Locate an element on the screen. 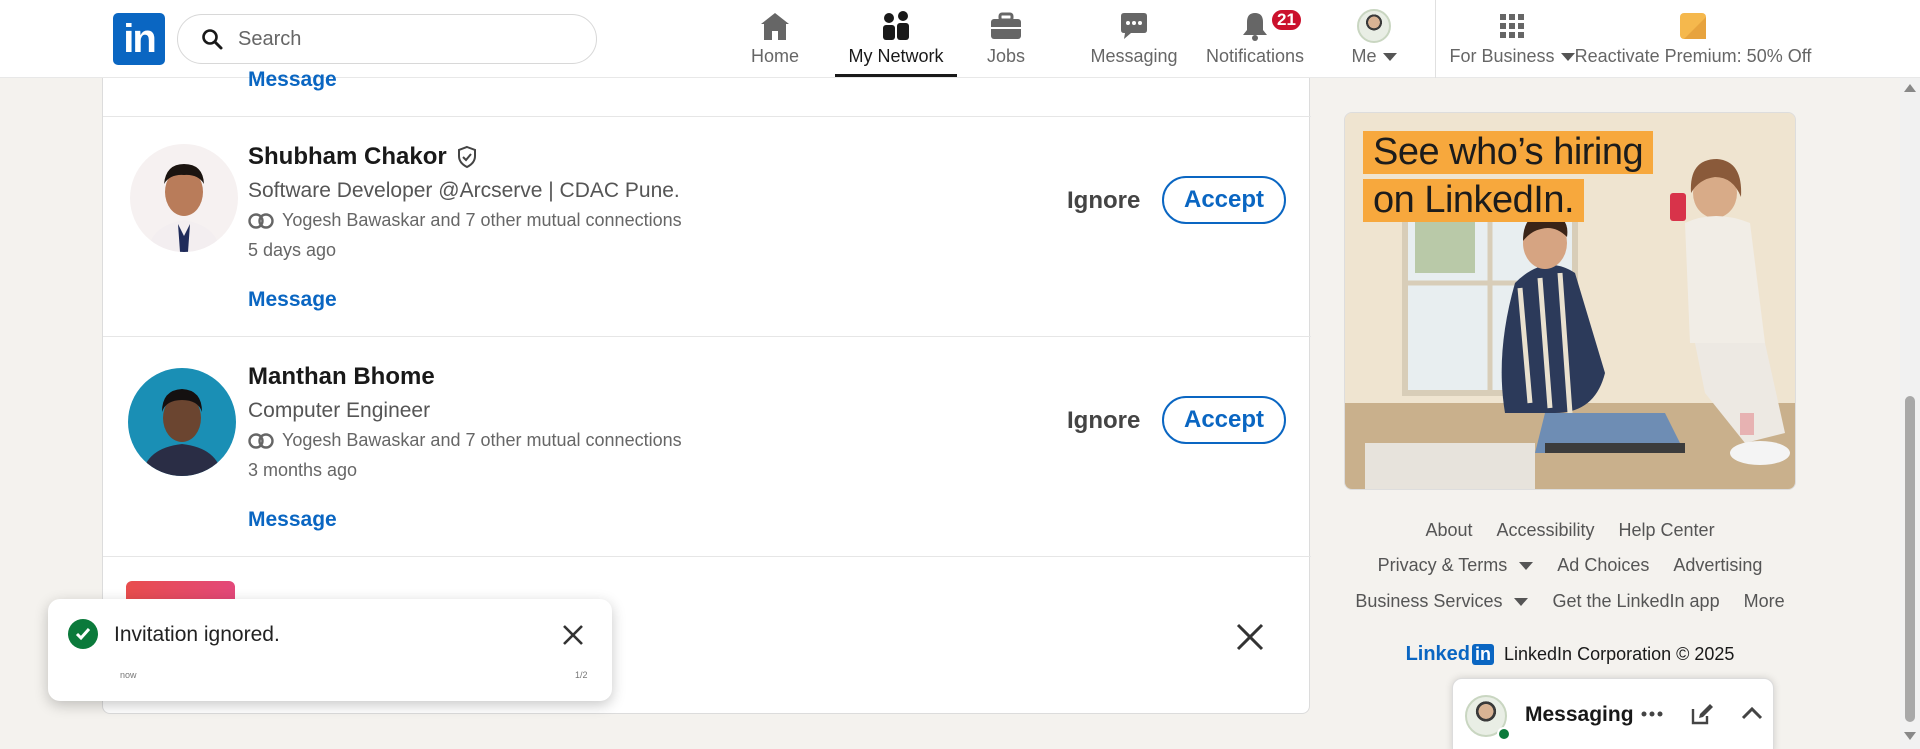  linkedin-wordmark-logo: Linked in is located at coordinates (1450, 654).